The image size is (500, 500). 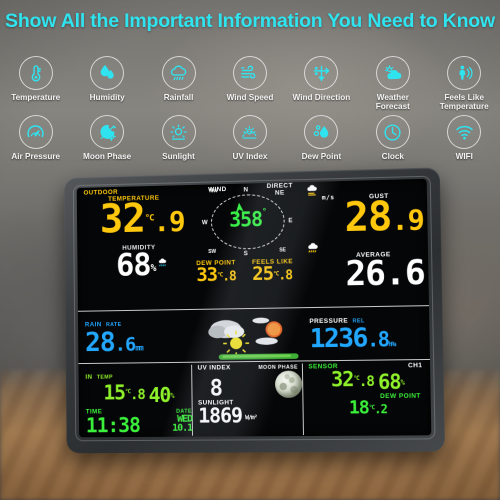 I want to click on person-waves-icon, so click(x=464, y=73).